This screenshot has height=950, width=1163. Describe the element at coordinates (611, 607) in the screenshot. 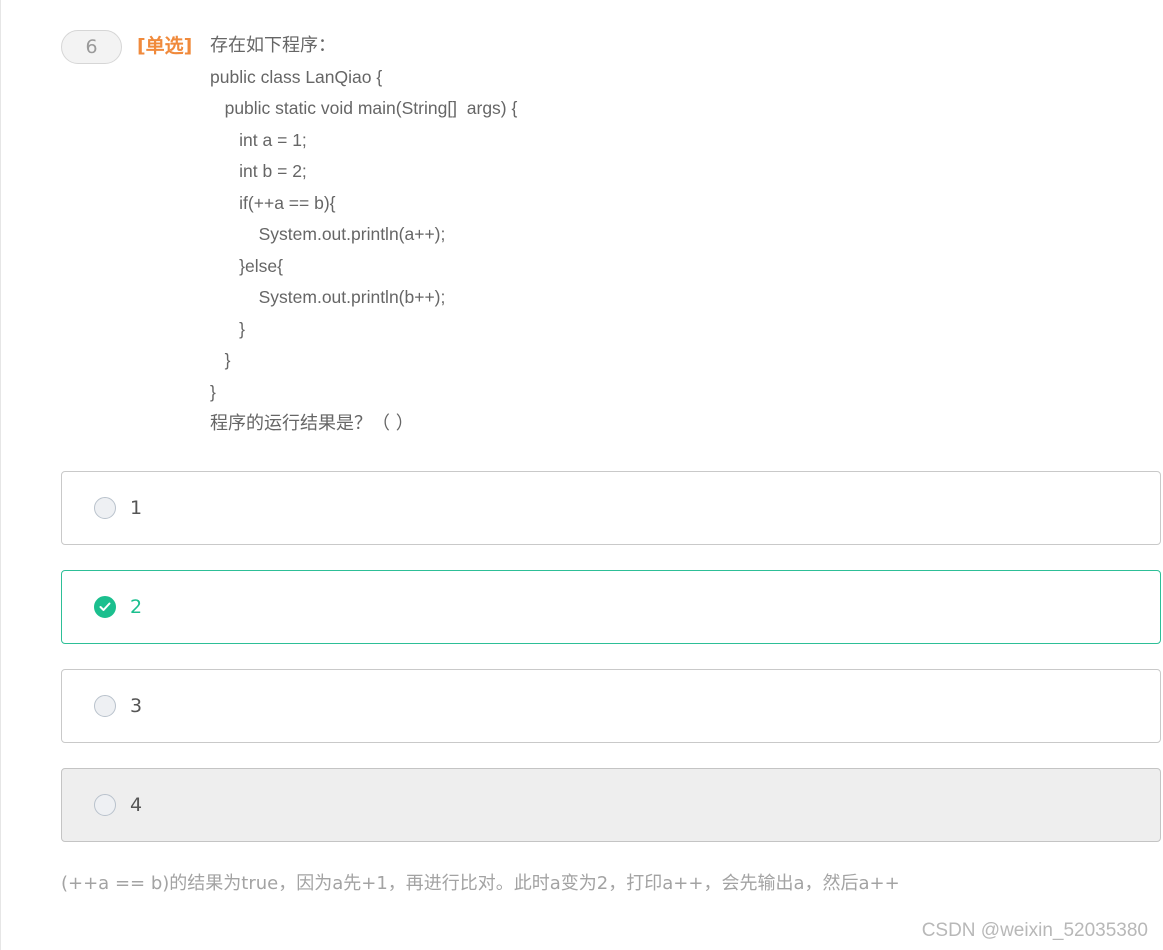

I see `answer-option-2: 2` at that location.